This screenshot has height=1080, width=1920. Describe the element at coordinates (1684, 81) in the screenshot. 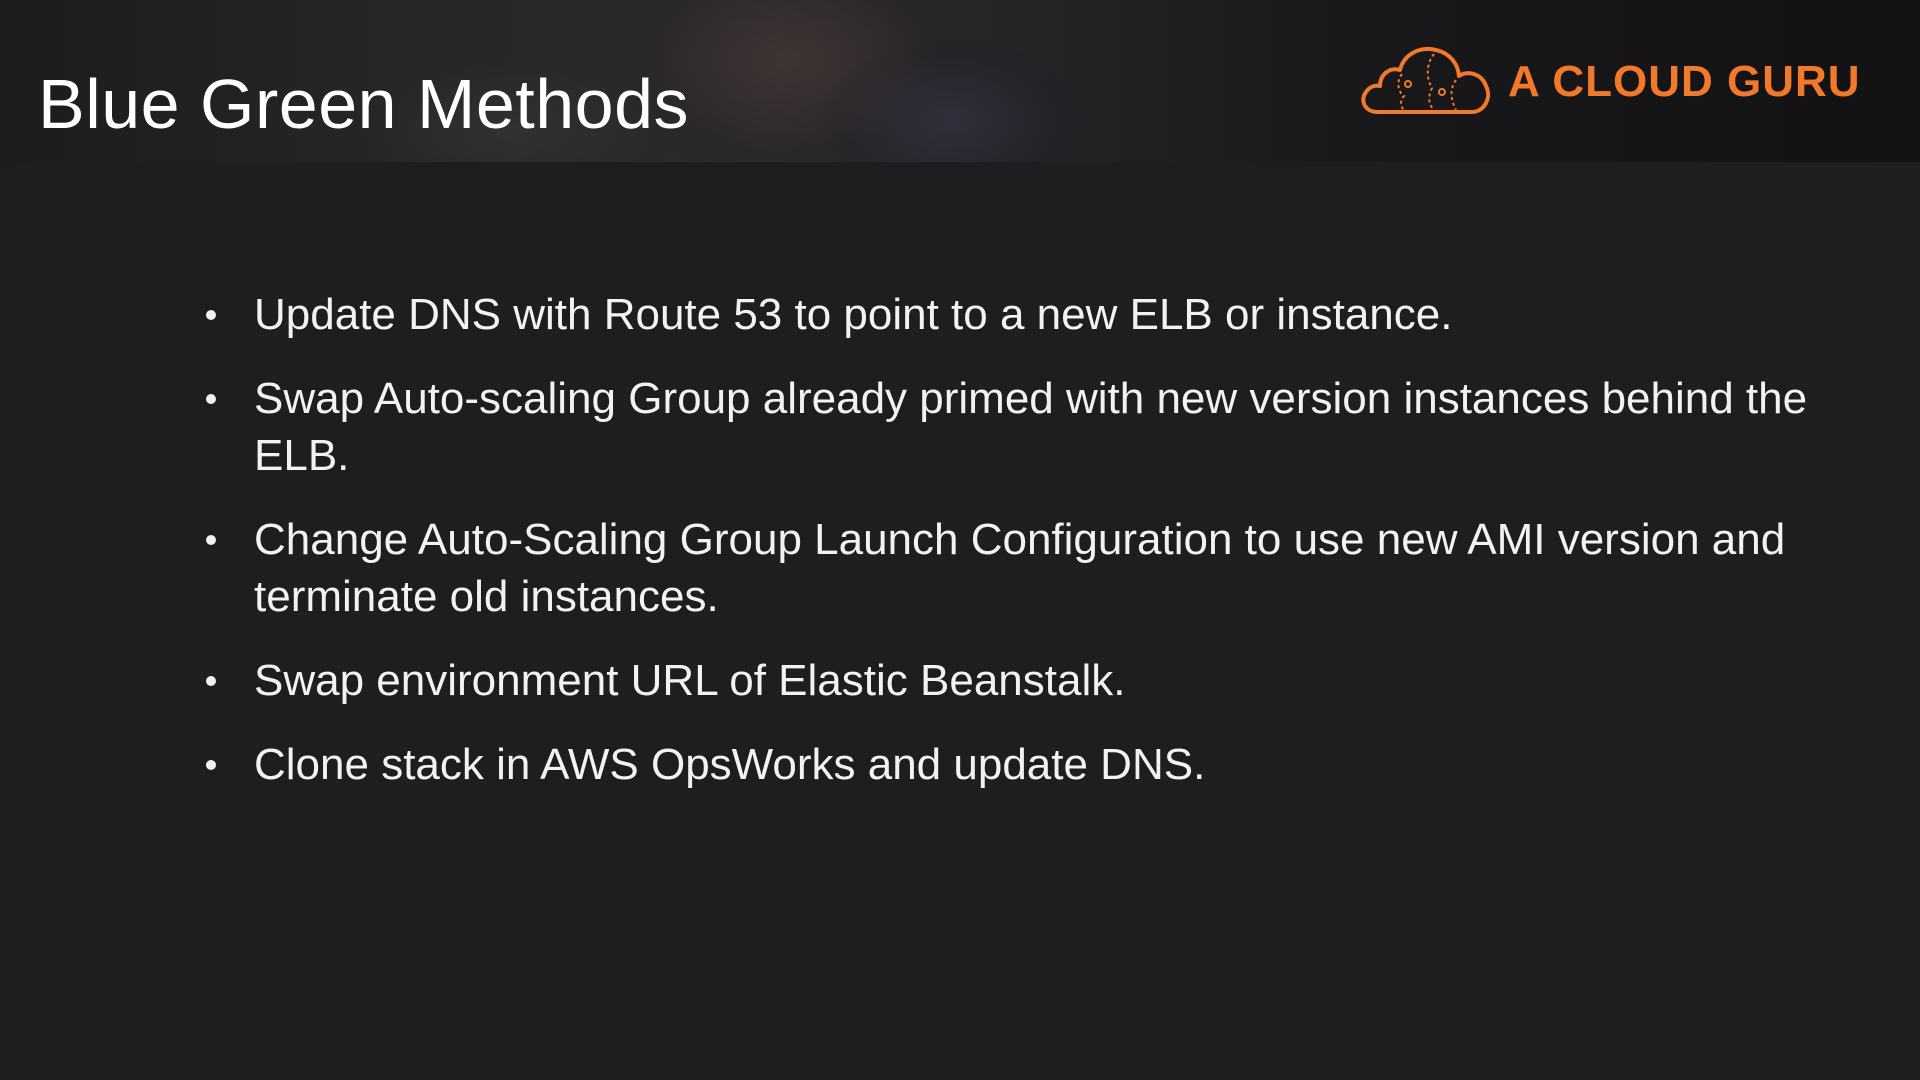

I see `brand-name: A CLOUD GURU` at that location.